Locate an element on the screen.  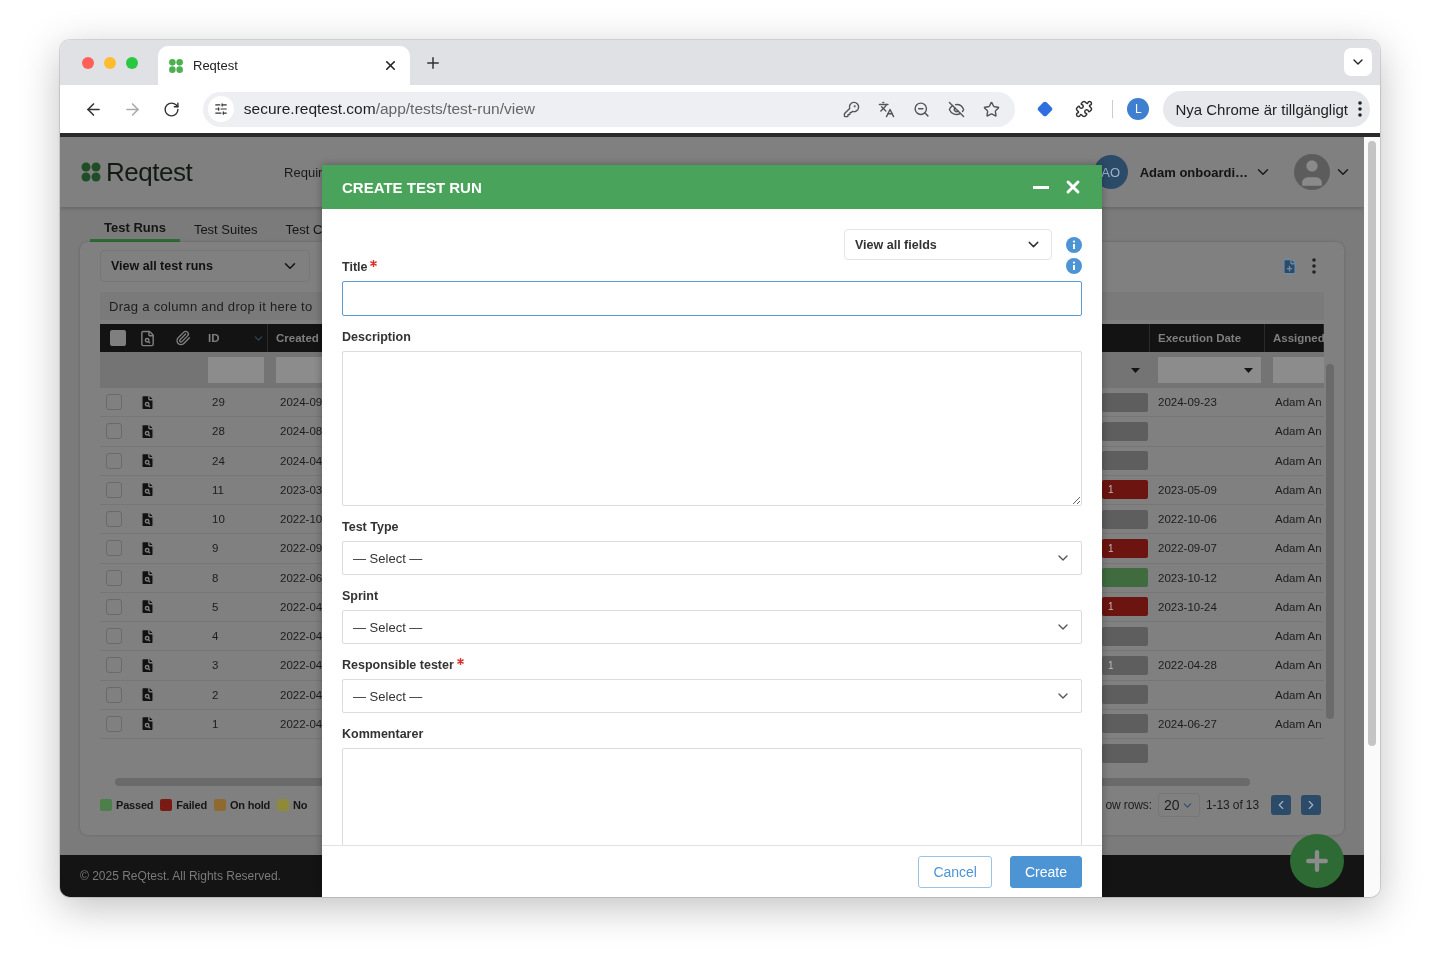
table-cell-text: 29 is located at coordinates (218, 402).